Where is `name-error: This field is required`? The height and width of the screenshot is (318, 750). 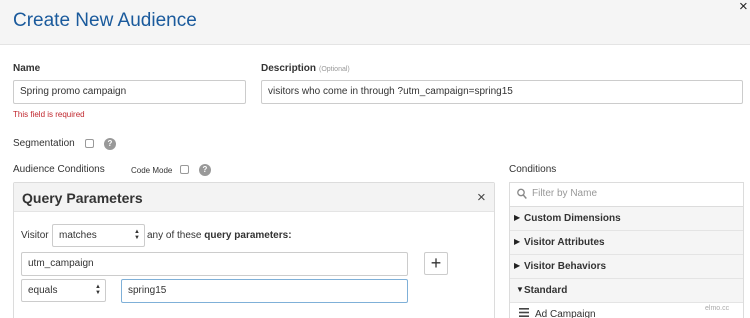
name-error: This field is required is located at coordinates (49, 114).